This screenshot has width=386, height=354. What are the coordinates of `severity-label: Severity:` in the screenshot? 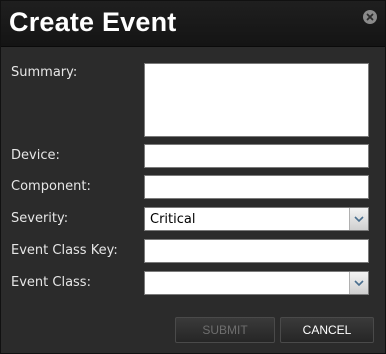 It's located at (40, 218).